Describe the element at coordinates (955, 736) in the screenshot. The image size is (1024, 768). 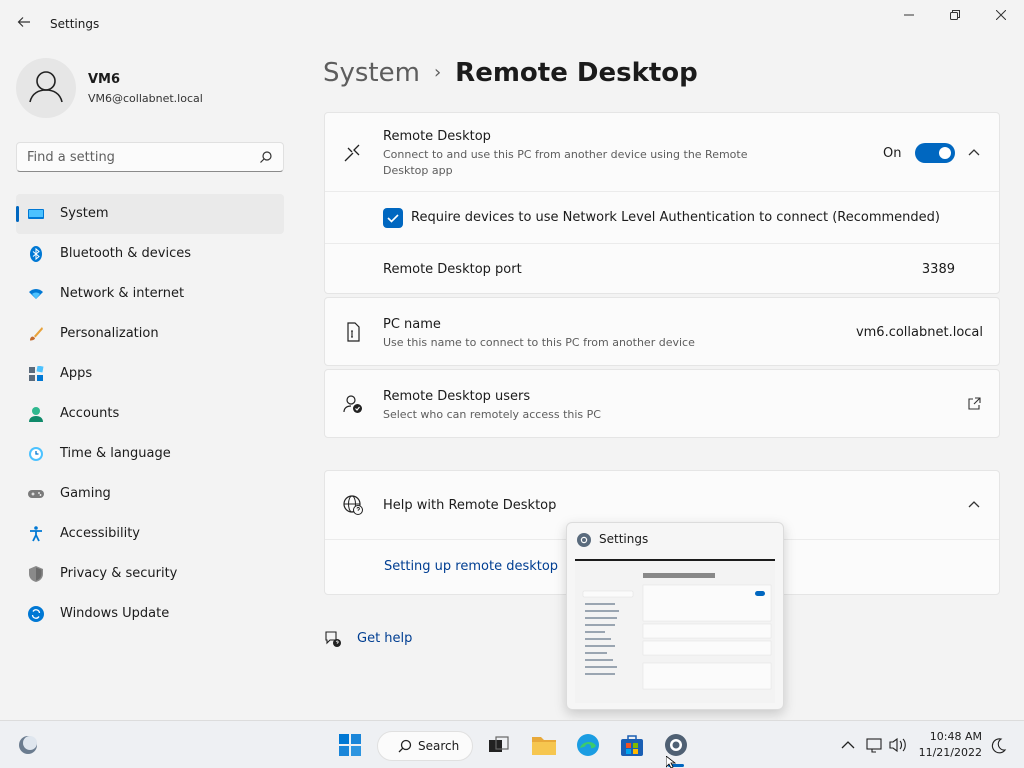
I see `clock-time: 10:48 AM` at that location.